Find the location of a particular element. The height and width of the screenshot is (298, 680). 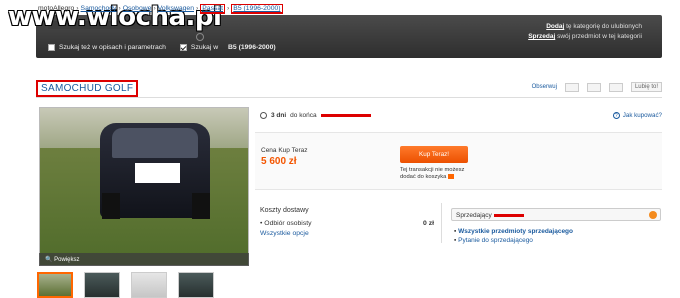

seller-items-link: Wszystkie przedmioty sprzedającego is located at coordinates (515, 231).